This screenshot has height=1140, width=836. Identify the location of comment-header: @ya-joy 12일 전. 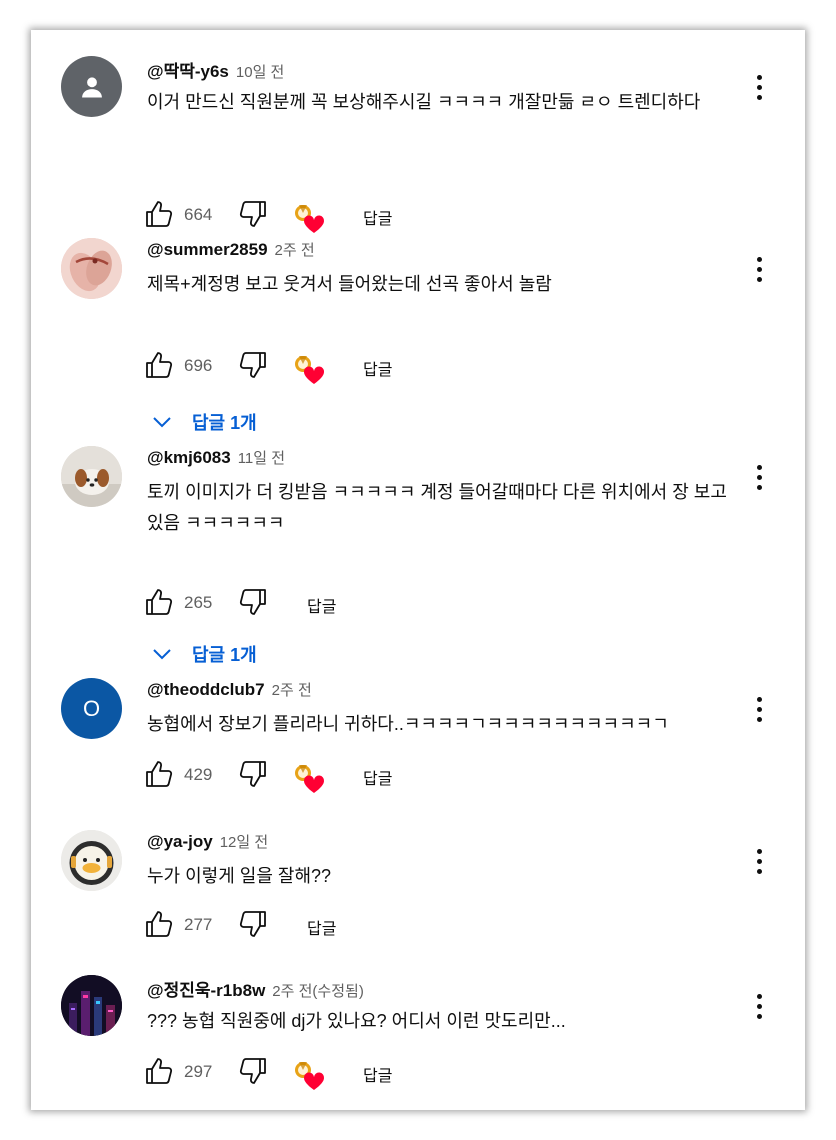
(207, 843).